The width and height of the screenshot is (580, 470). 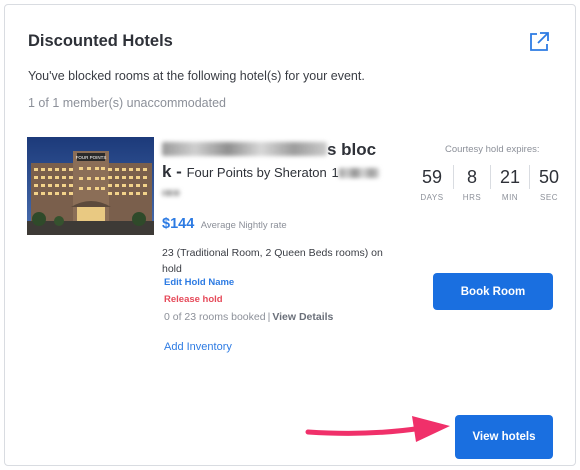 I want to click on edit-hold-name-link: Edit Hold Name, so click(x=199, y=282).